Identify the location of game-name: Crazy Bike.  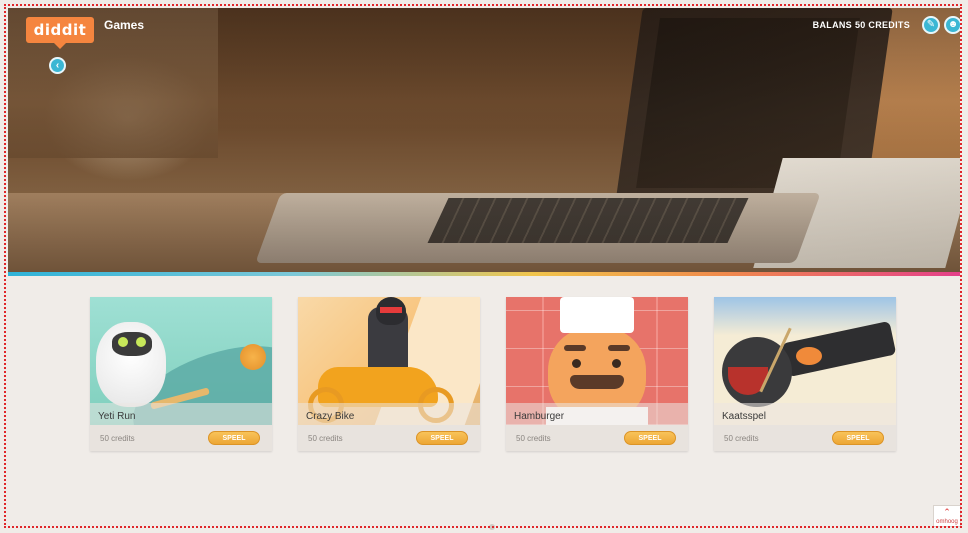
(330, 416).